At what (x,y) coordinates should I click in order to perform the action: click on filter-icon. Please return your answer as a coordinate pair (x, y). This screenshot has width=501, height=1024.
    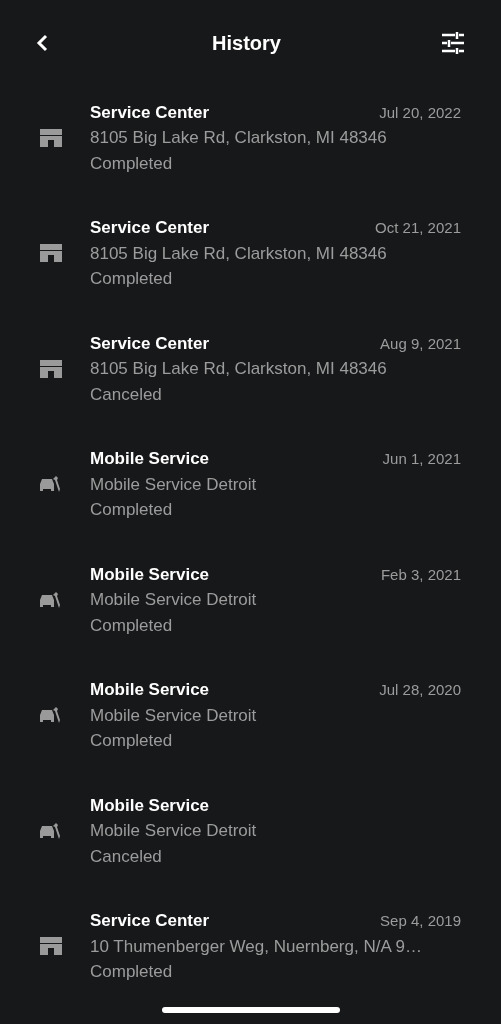
    Looking at the image, I should click on (453, 43).